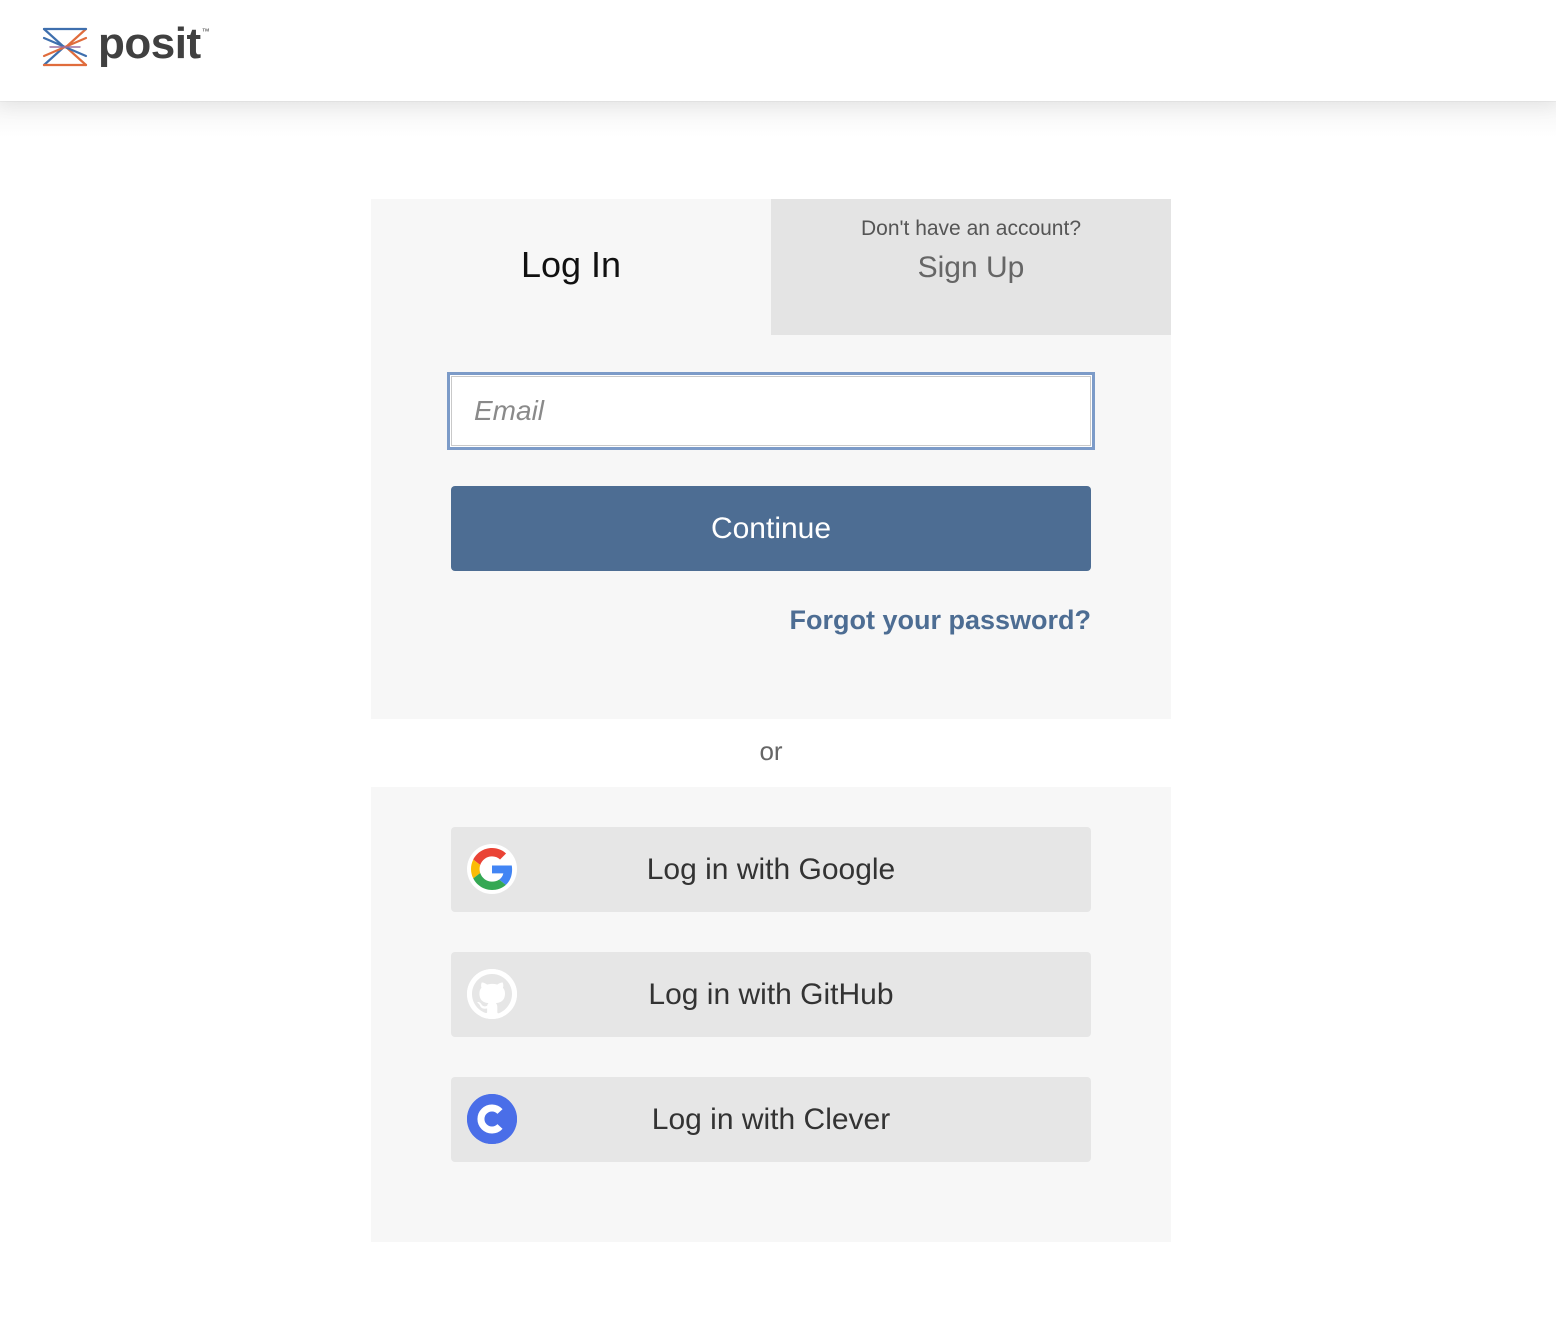 This screenshot has width=1556, height=1320. I want to click on google-login-label: Log in with Google, so click(771, 869).